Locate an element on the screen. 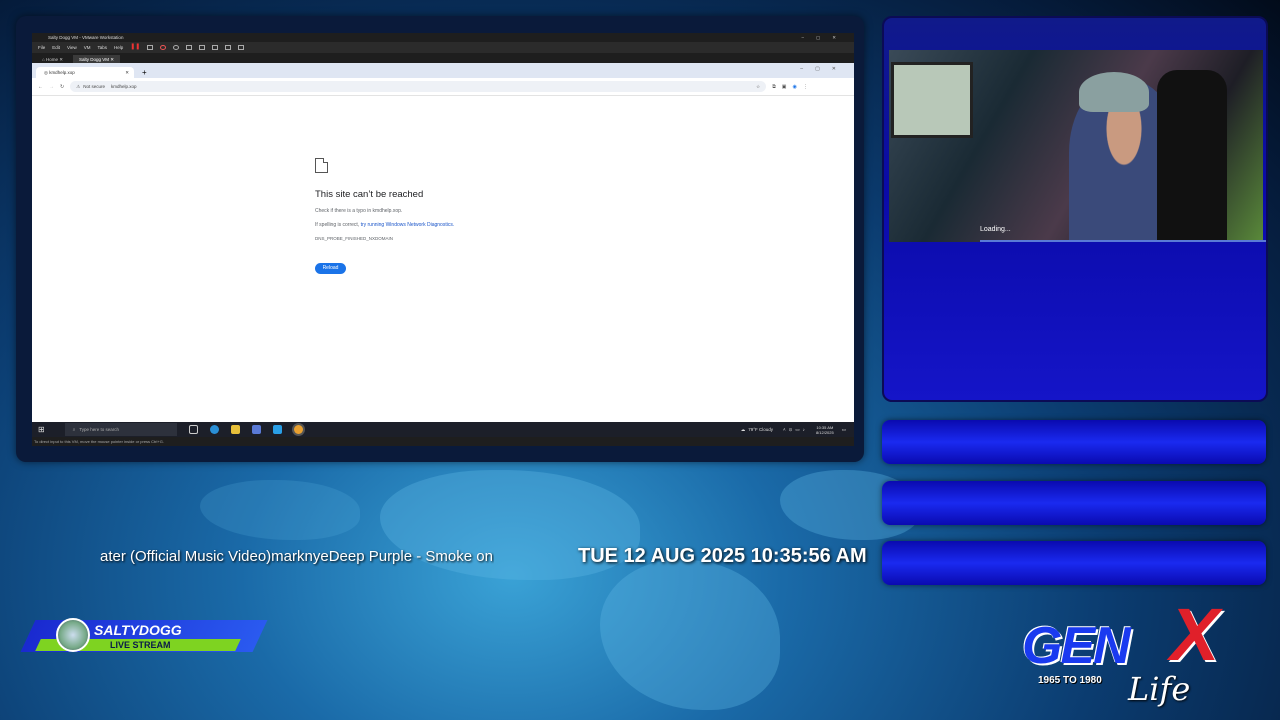  tray-icons: ˄⊙▭♪ is located at coordinates (795, 430).